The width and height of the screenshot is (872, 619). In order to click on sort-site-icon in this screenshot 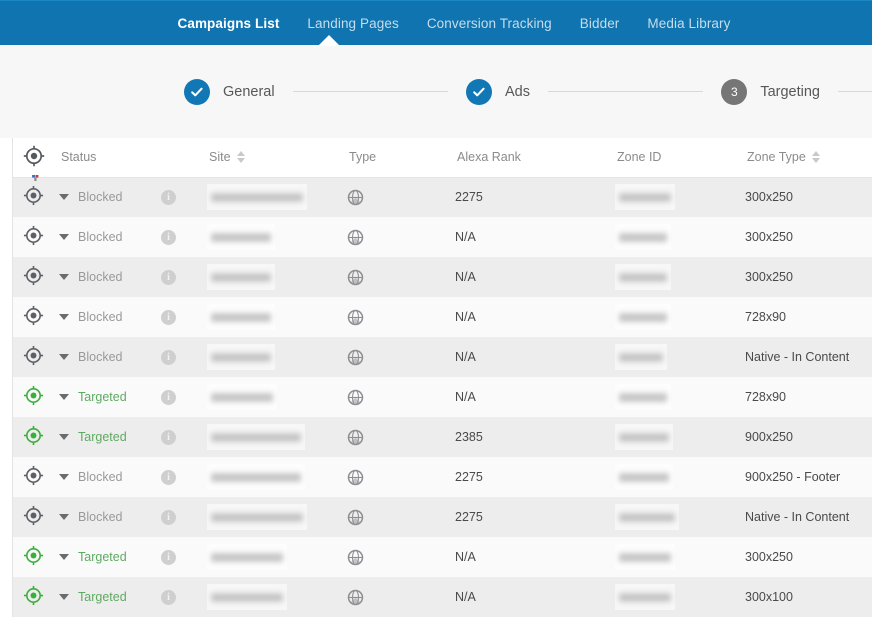, I will do `click(240, 157)`.